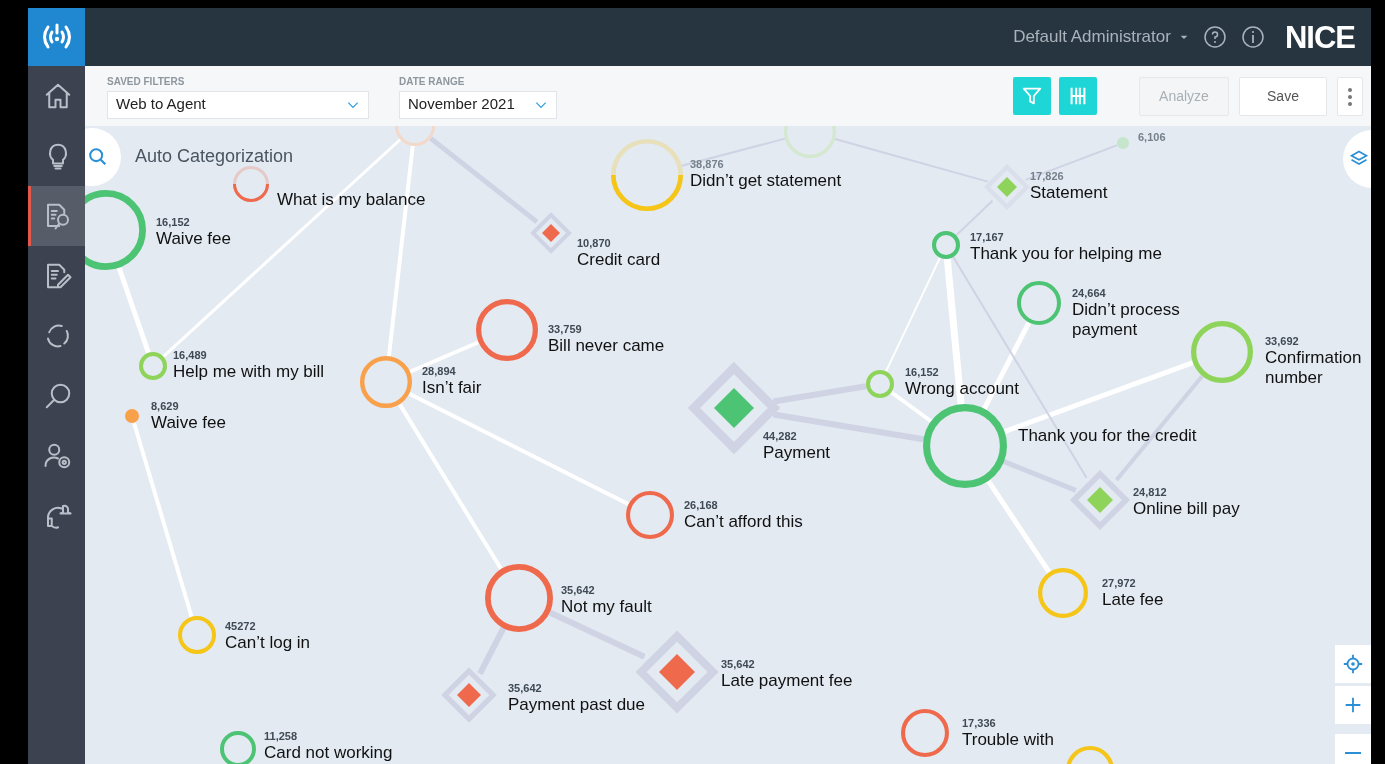  I want to click on node-label: Isn’t fair, so click(452, 388).